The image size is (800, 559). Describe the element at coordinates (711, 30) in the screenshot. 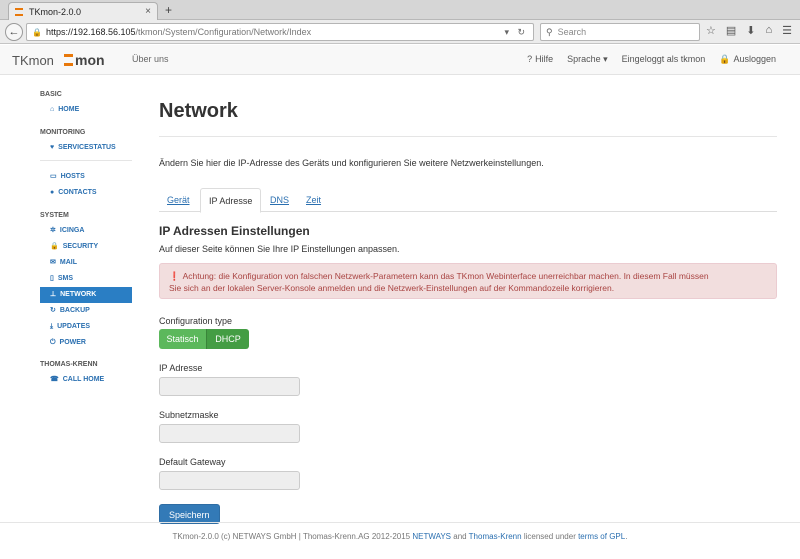

I see `bookmark-star-icon: ☆` at that location.